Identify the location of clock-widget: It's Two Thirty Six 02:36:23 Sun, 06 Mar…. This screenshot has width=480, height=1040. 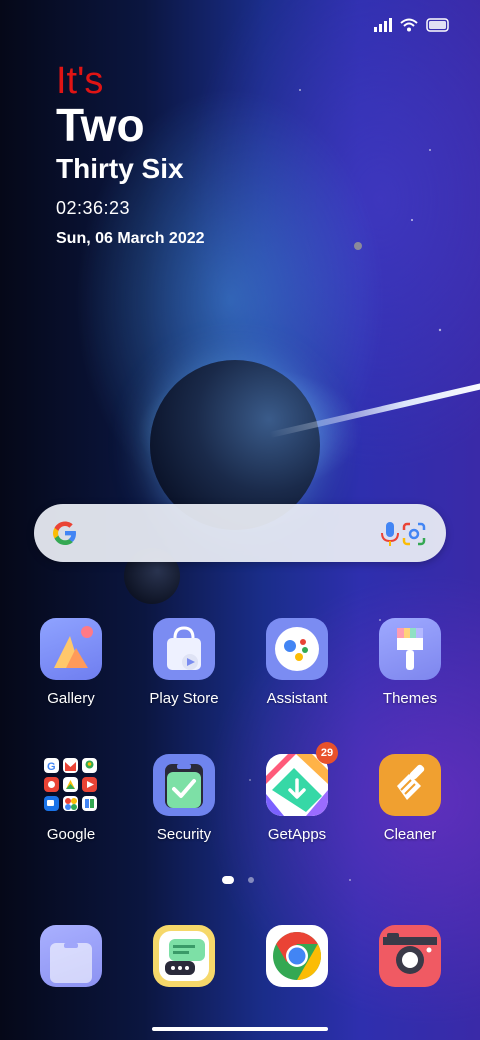
(130, 155).